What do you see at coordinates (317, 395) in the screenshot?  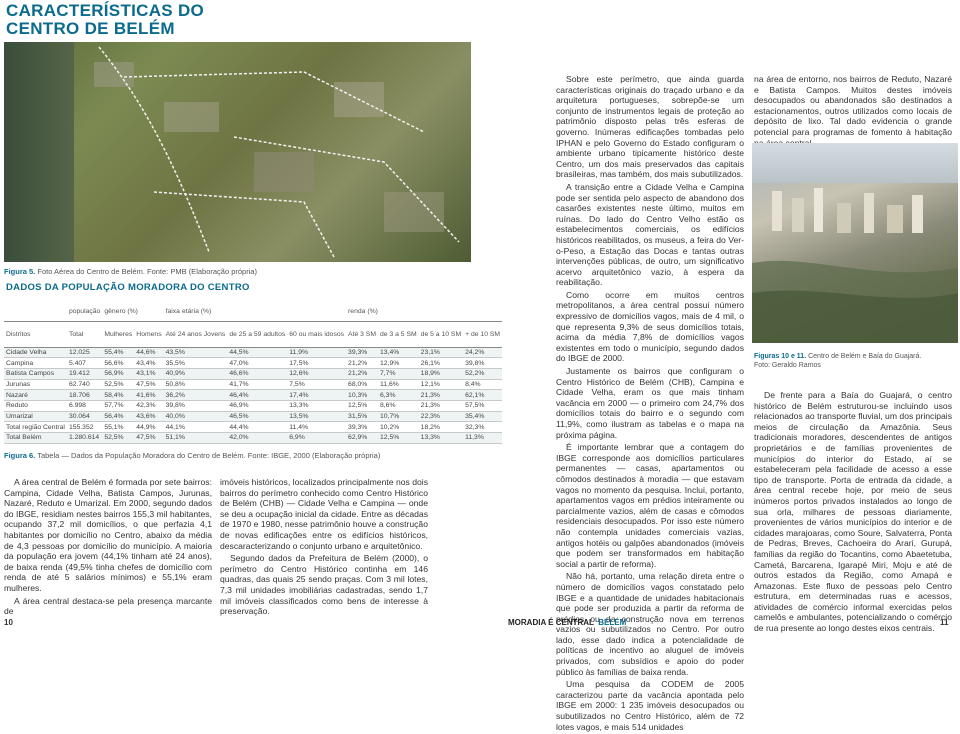 I see `table-cell: 17,4%` at bounding box center [317, 395].